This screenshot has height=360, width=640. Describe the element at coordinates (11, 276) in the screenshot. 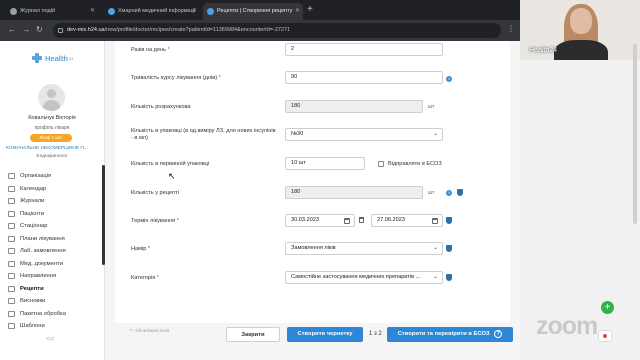

I see `referral-icon` at that location.